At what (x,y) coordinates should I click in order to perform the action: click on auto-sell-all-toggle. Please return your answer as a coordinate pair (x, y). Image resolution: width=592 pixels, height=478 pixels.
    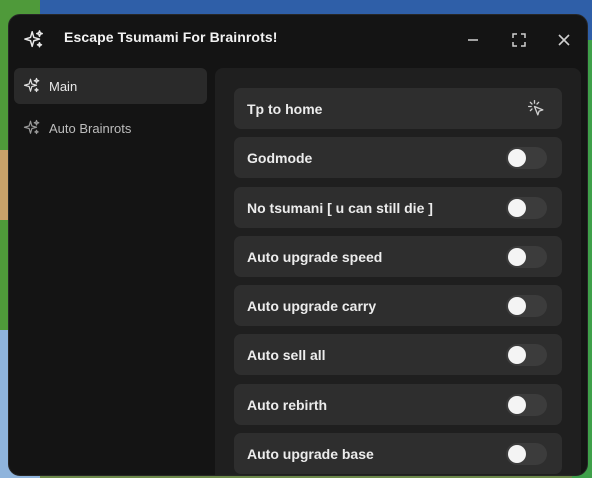
    Looking at the image, I should click on (526, 355).